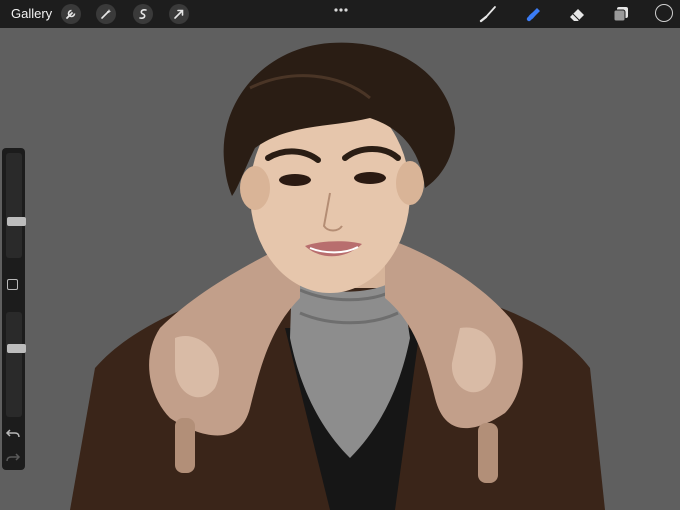 Image resolution: width=680 pixels, height=510 pixels. I want to click on magic-wand-icon, so click(106, 14).